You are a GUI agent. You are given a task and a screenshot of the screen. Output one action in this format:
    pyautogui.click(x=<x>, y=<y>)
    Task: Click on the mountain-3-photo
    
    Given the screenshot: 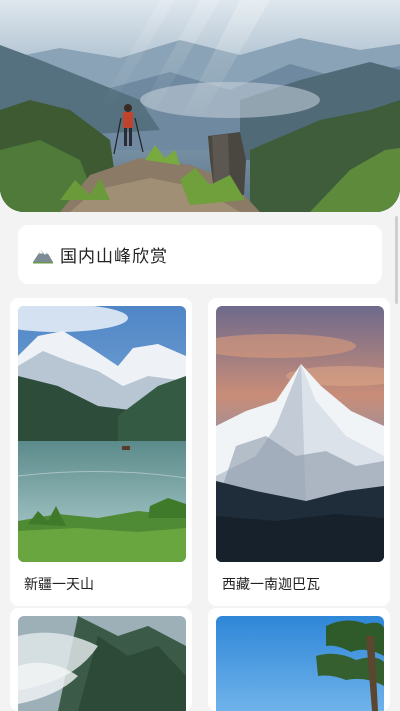 What is the action you would take?
    pyautogui.click(x=102, y=663)
    